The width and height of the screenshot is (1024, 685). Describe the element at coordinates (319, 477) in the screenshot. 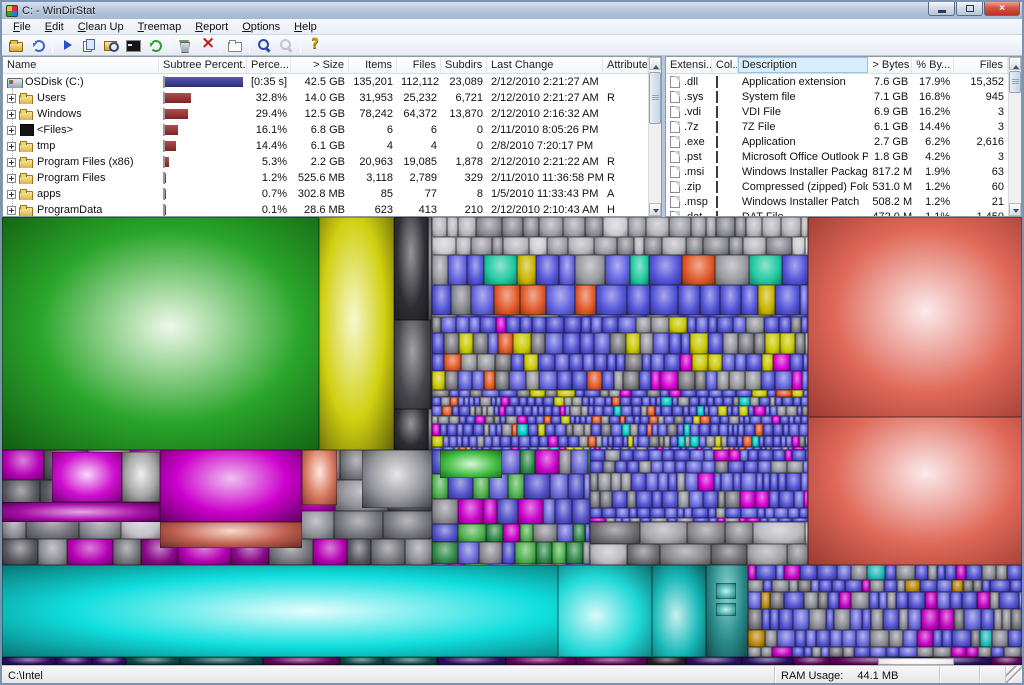

I see `treemap-block-salmon-cushion` at that location.